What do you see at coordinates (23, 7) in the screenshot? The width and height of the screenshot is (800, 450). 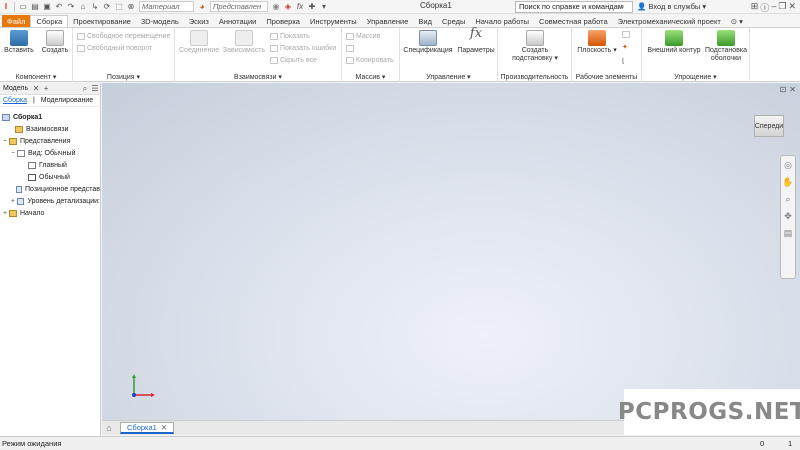 I see `new-icon: ▭` at bounding box center [23, 7].